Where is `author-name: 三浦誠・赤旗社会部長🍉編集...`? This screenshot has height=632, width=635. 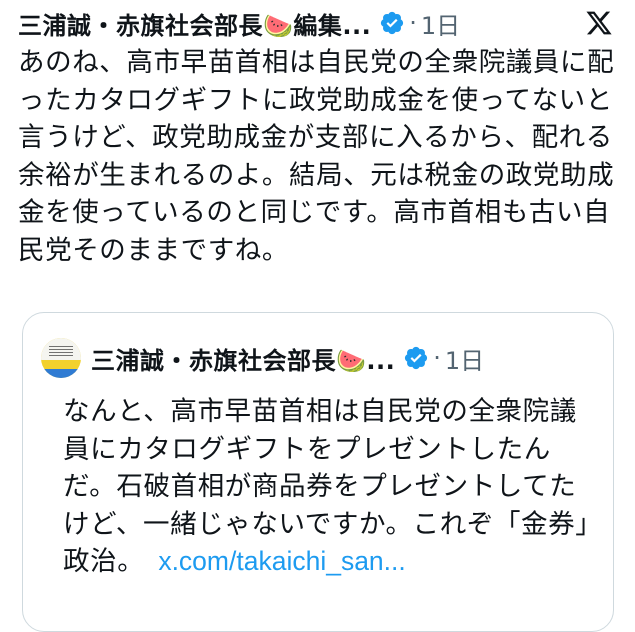
author-name: 三浦誠・赤旗社会部長🍉編集... is located at coordinates (194, 23).